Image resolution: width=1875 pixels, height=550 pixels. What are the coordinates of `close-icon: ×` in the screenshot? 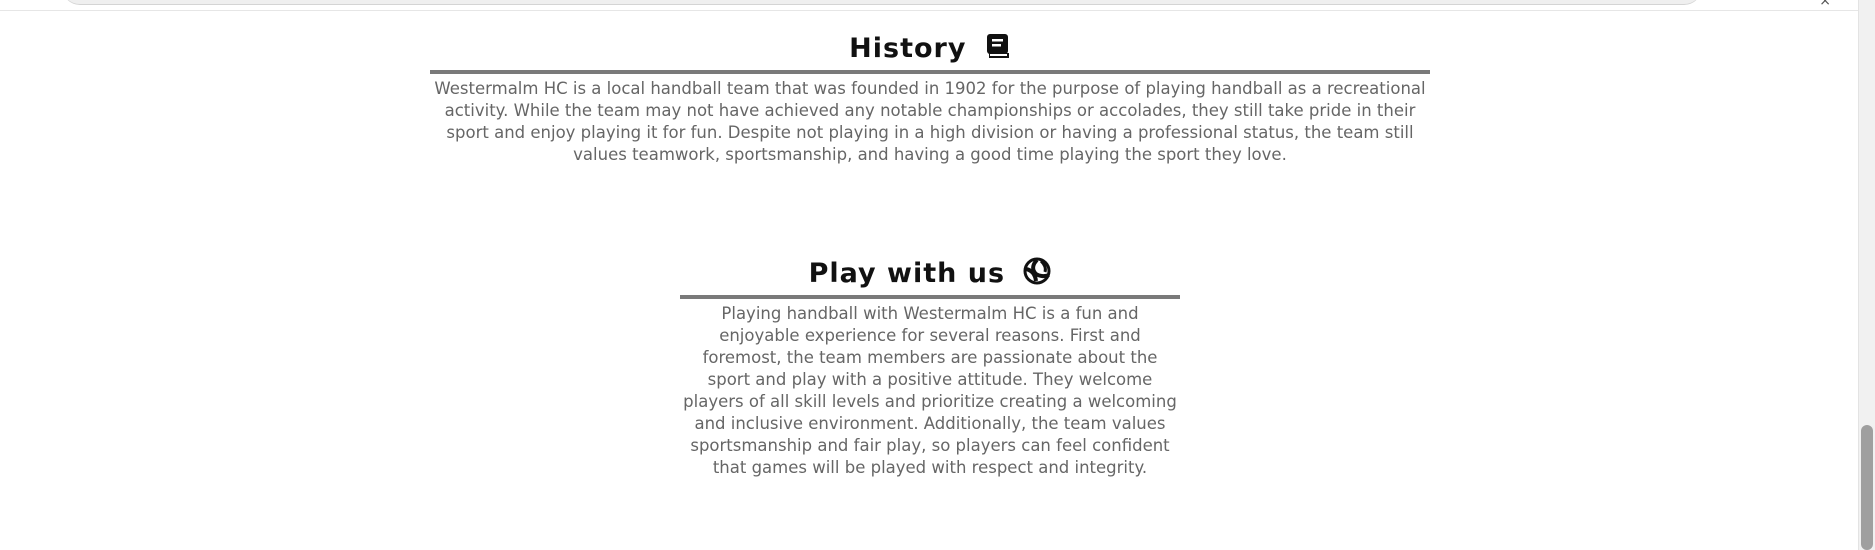 It's located at (1825, 4).